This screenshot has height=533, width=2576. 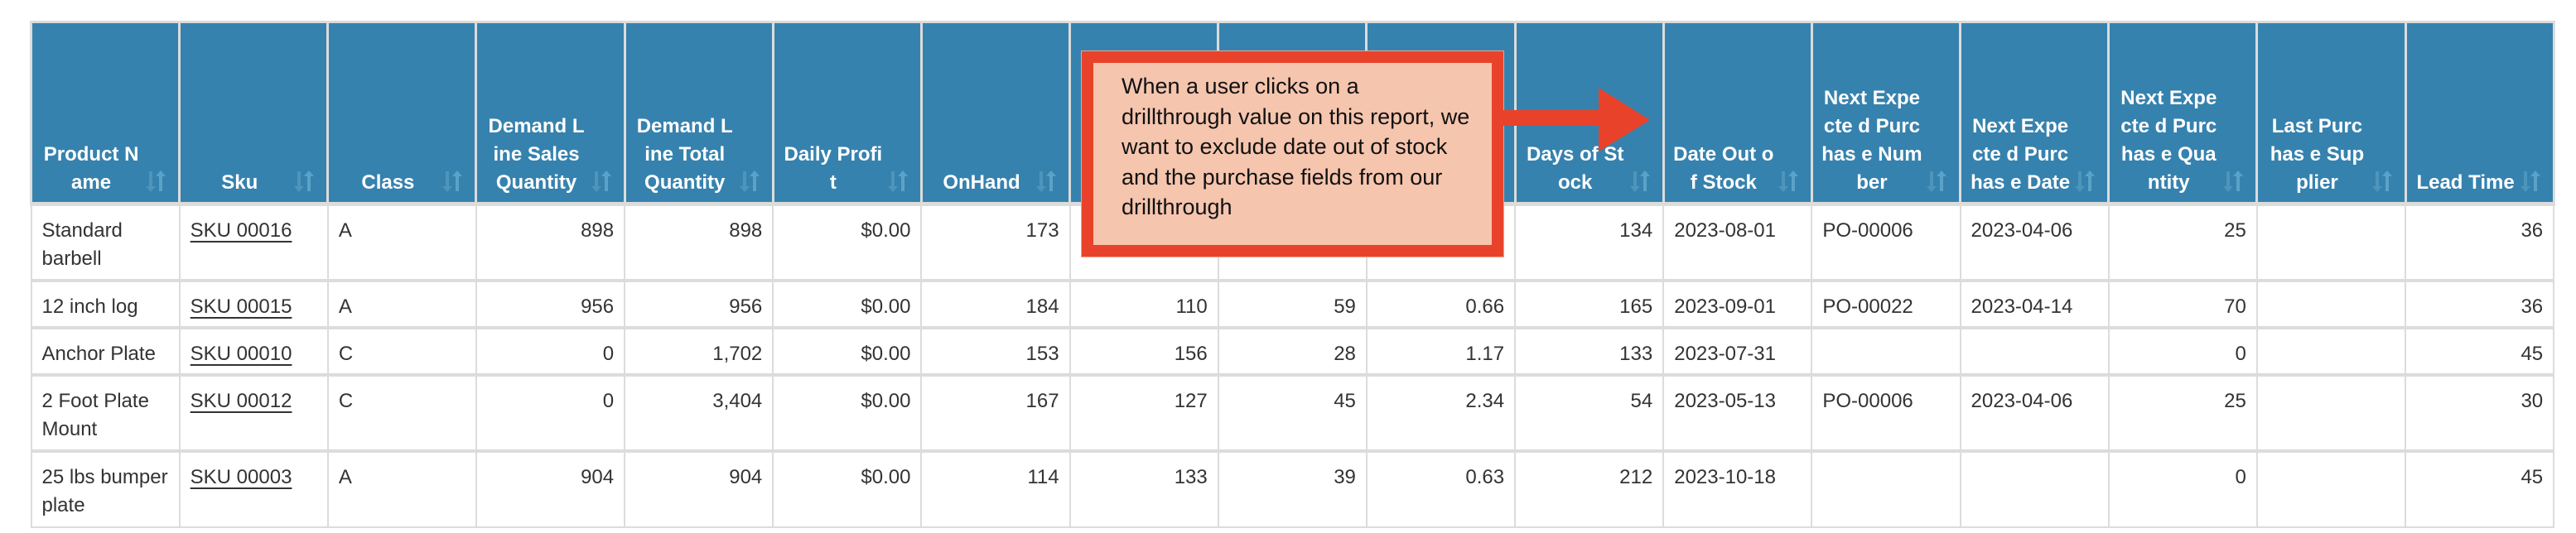 I want to click on table-cell-sku: SKU 00003, so click(x=254, y=489).